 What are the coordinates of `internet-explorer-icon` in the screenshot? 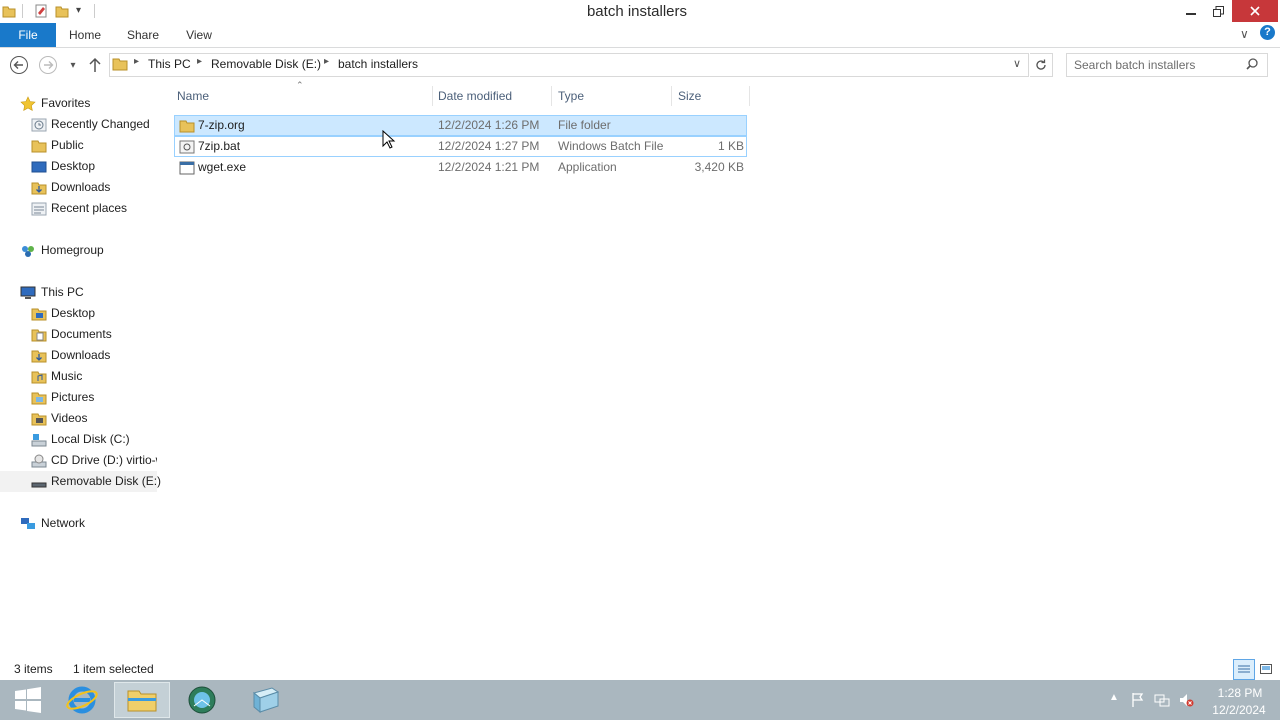 It's located at (82, 700).